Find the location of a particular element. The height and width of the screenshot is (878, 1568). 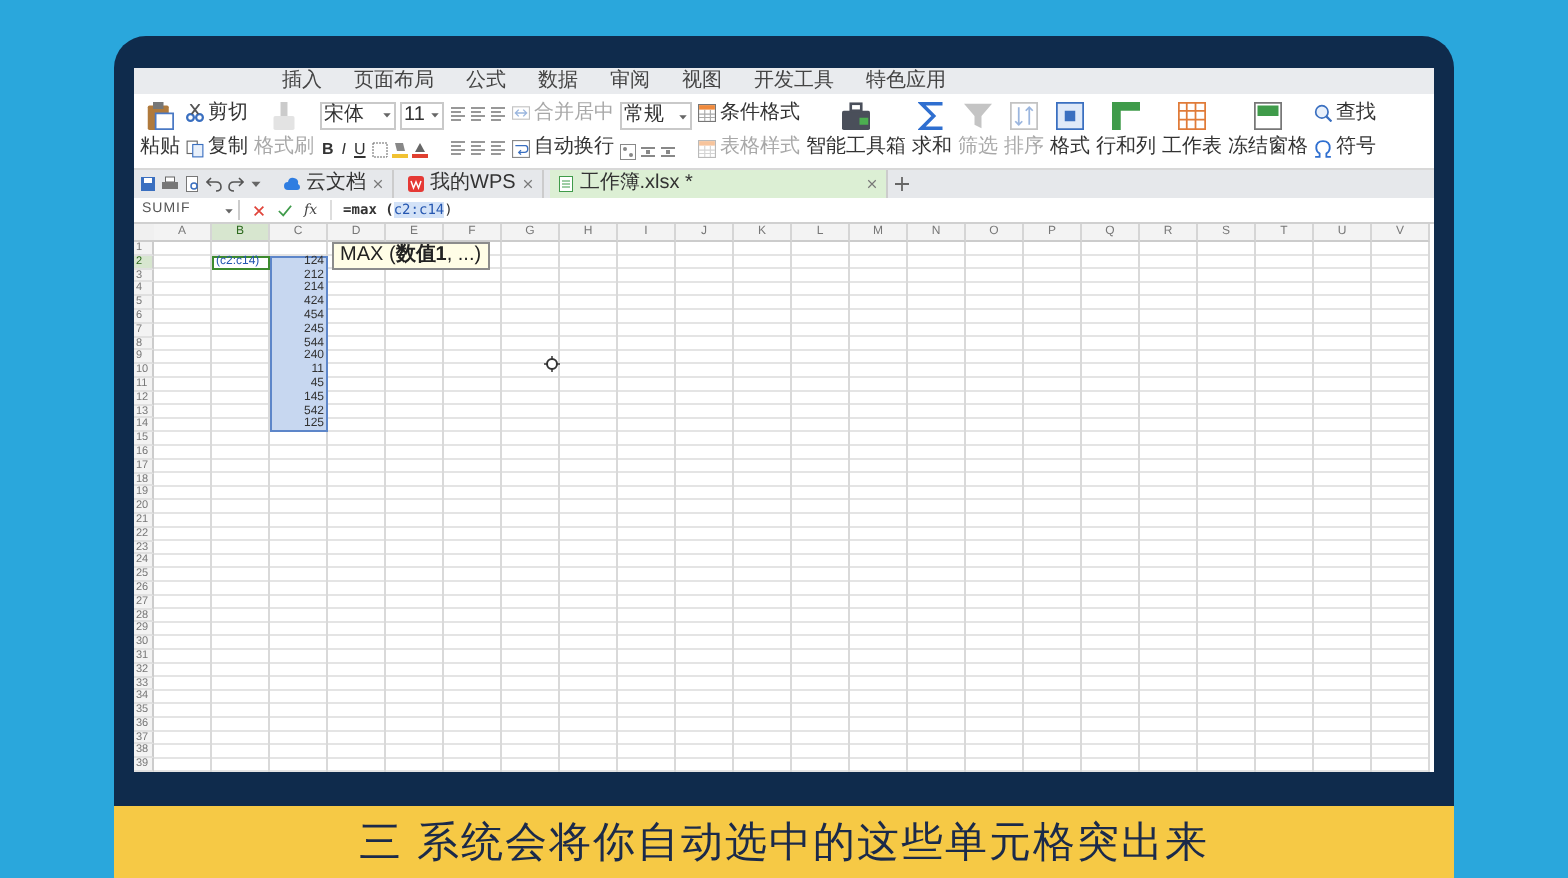

undo-icon is located at coordinates (214, 184).